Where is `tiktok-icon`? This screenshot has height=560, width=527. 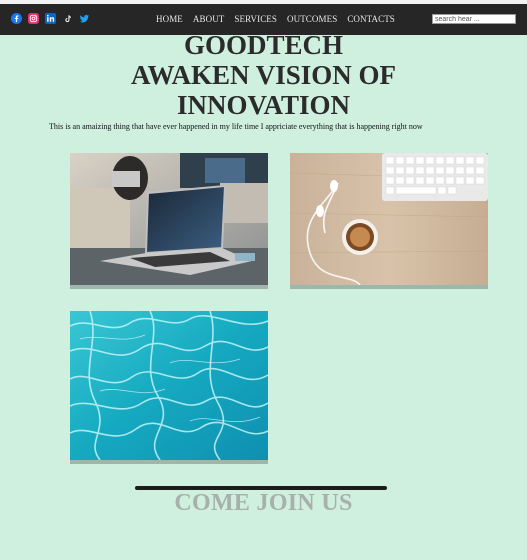
tiktok-icon is located at coordinates (67, 18).